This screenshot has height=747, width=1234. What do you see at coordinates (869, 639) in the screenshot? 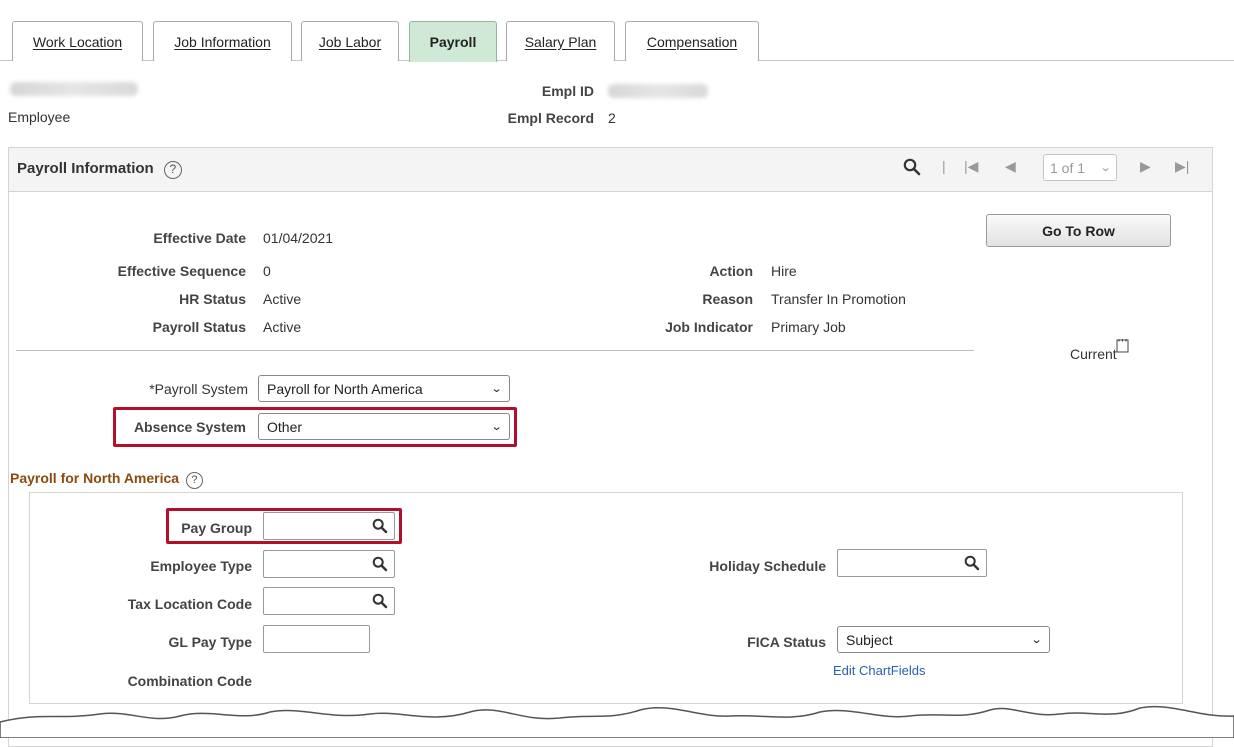
I see `fica-status-value: Subject` at bounding box center [869, 639].